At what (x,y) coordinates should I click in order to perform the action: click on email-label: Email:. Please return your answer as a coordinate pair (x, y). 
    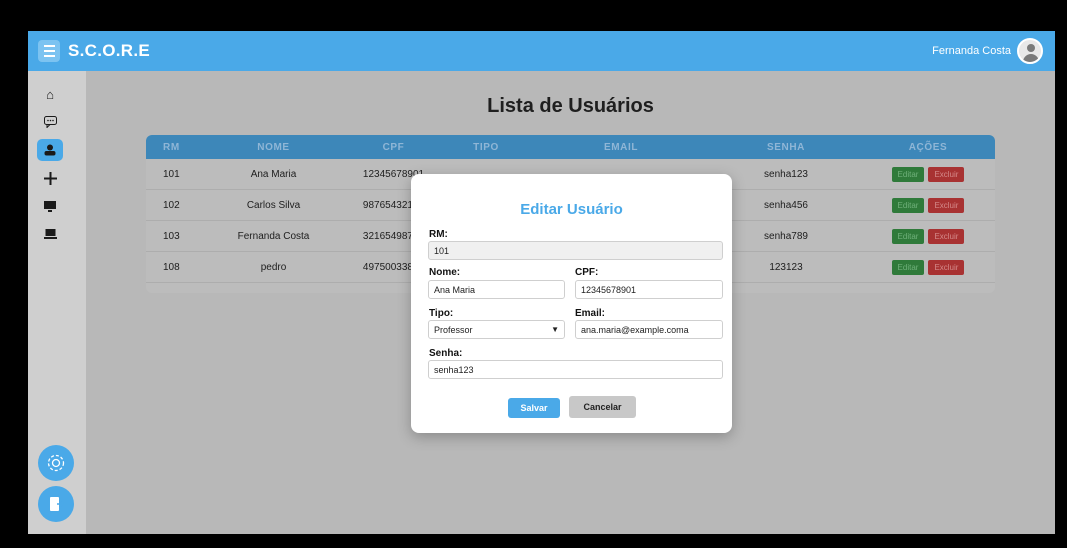
    Looking at the image, I should click on (590, 313).